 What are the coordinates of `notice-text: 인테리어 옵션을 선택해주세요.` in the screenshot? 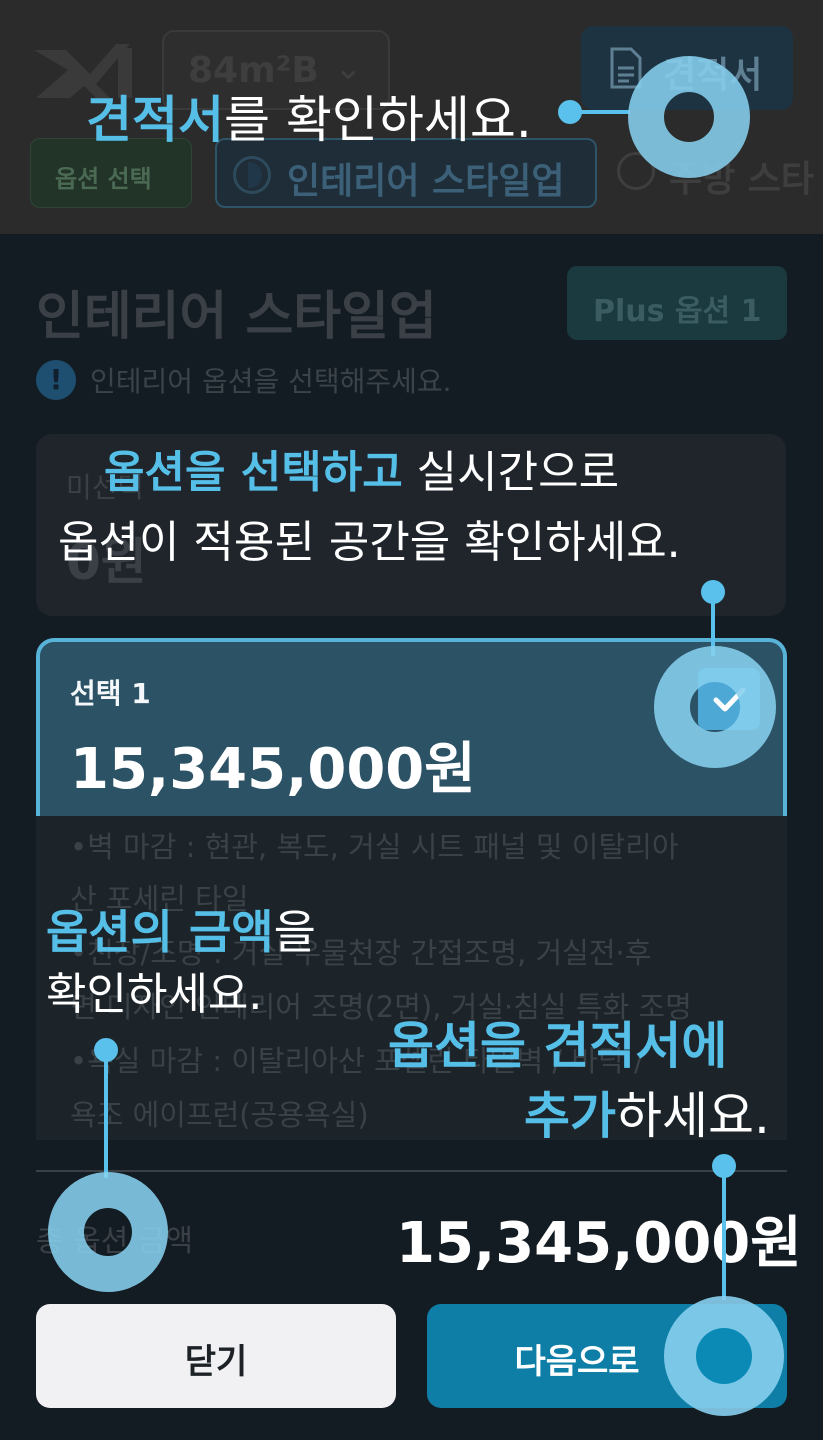 It's located at (271, 381).